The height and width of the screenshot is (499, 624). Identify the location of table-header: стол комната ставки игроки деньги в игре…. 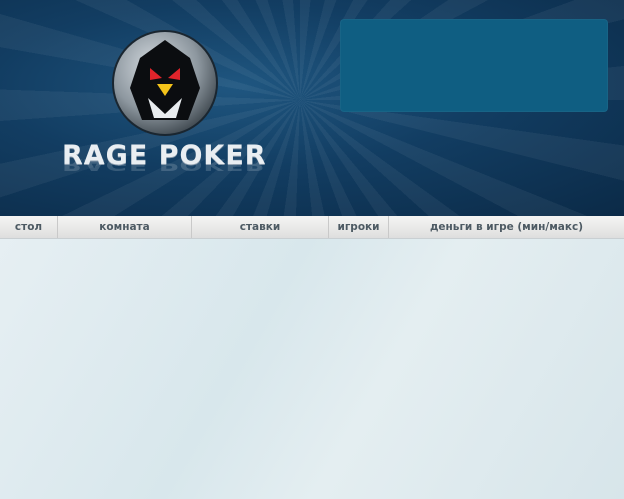
(312, 227).